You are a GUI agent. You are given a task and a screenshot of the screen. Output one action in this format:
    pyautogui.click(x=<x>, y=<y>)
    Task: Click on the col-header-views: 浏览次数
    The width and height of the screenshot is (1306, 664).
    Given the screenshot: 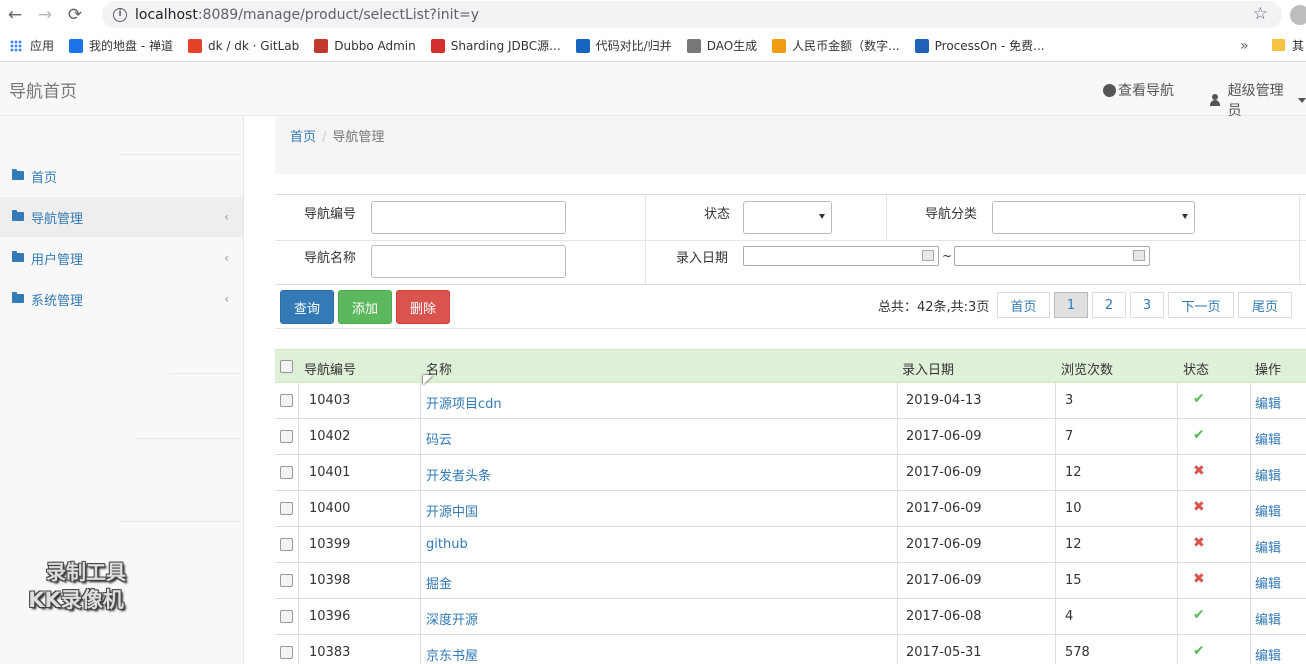 What is the action you would take?
    pyautogui.click(x=1087, y=368)
    